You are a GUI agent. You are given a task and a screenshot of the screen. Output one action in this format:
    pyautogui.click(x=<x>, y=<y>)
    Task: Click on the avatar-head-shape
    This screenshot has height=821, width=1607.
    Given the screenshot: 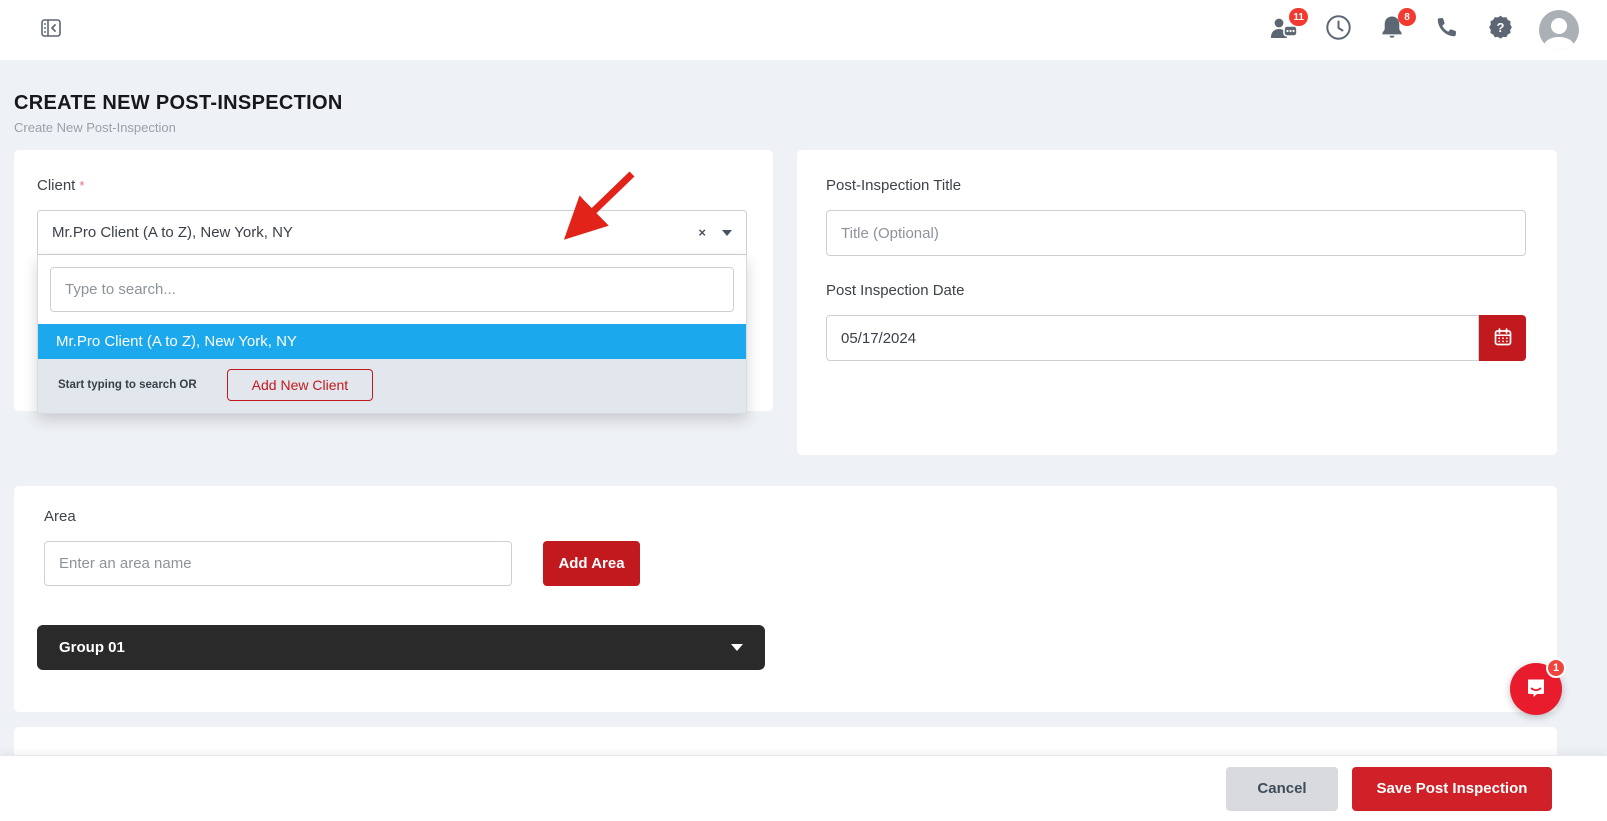 What is the action you would take?
    pyautogui.click(x=1559, y=26)
    